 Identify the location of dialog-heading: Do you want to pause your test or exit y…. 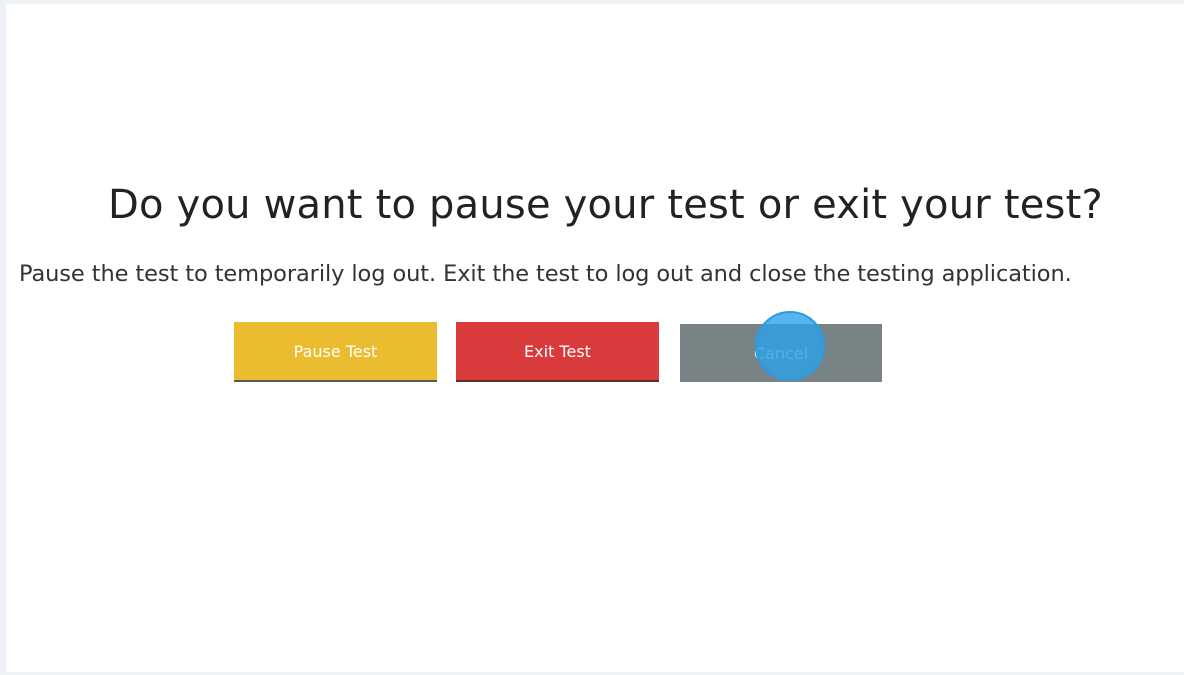
(605, 205).